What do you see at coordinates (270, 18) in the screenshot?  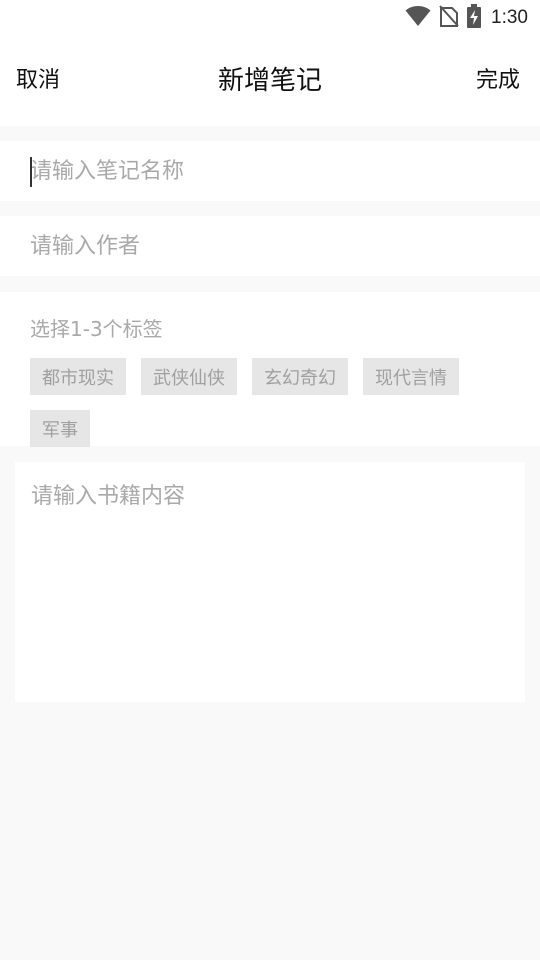 I see `status-bar: 1:30` at bounding box center [270, 18].